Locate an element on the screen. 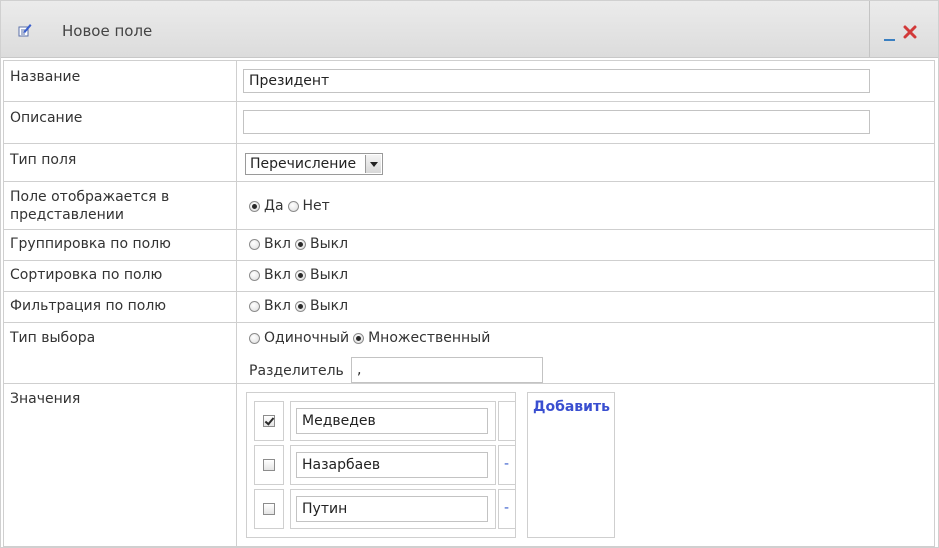 This screenshot has height=548, width=939. visible-no-label: Нет is located at coordinates (316, 206).